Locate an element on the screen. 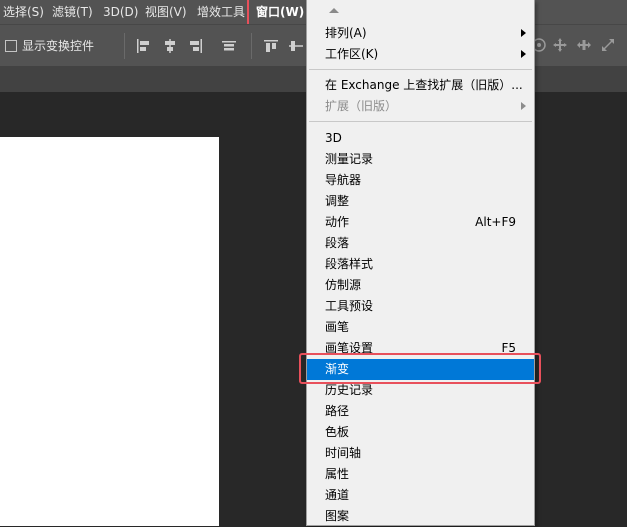  menu-item-3d: 3D is located at coordinates (420, 138).